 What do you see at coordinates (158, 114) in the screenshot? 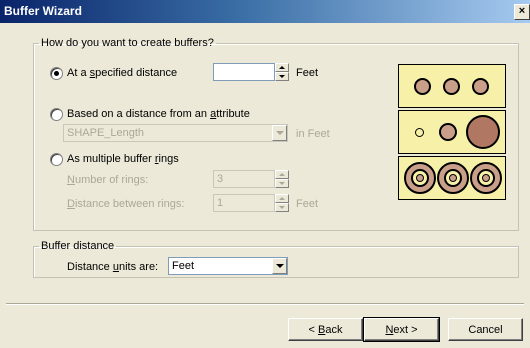
I see `attribute-distance-label: Based on a distance from an attribute` at bounding box center [158, 114].